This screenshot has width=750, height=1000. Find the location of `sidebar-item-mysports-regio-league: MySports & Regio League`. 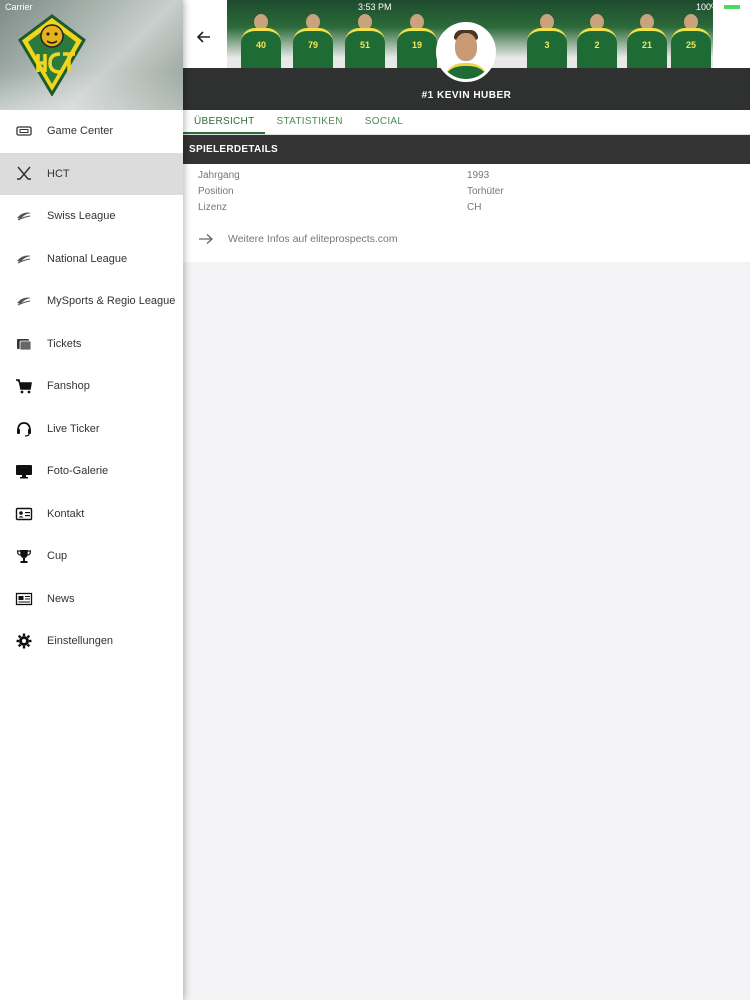

sidebar-item-mysports-regio-league: MySports & Regio League is located at coordinates (91, 301).